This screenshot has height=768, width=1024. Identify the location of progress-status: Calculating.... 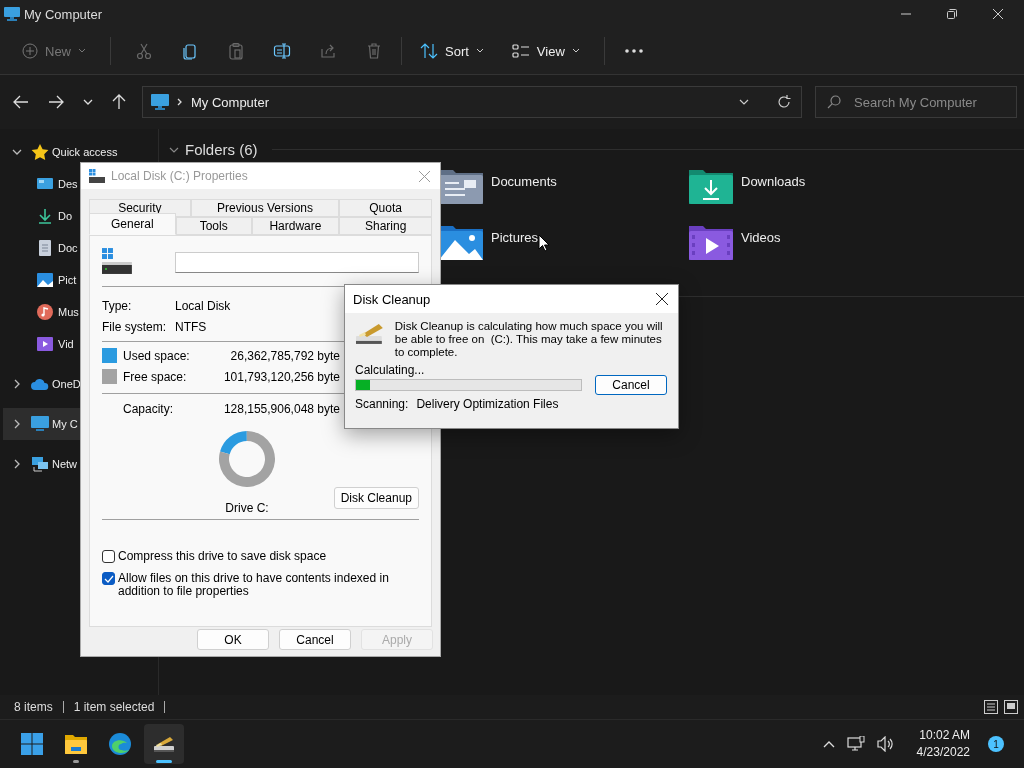
(390, 370).